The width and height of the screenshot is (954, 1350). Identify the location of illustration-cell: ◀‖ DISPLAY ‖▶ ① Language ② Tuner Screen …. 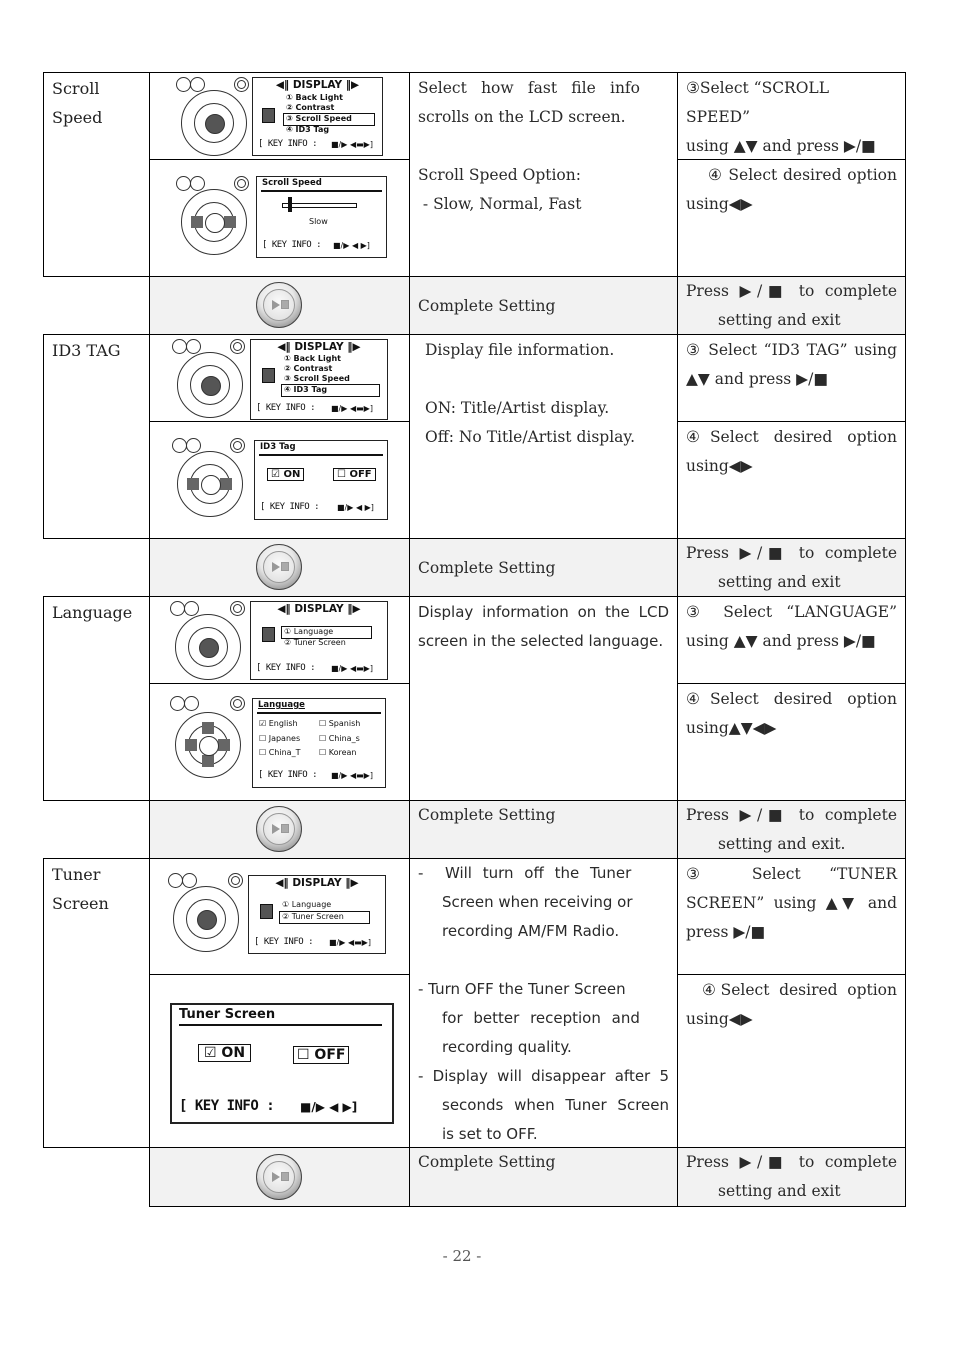
(279, 916).